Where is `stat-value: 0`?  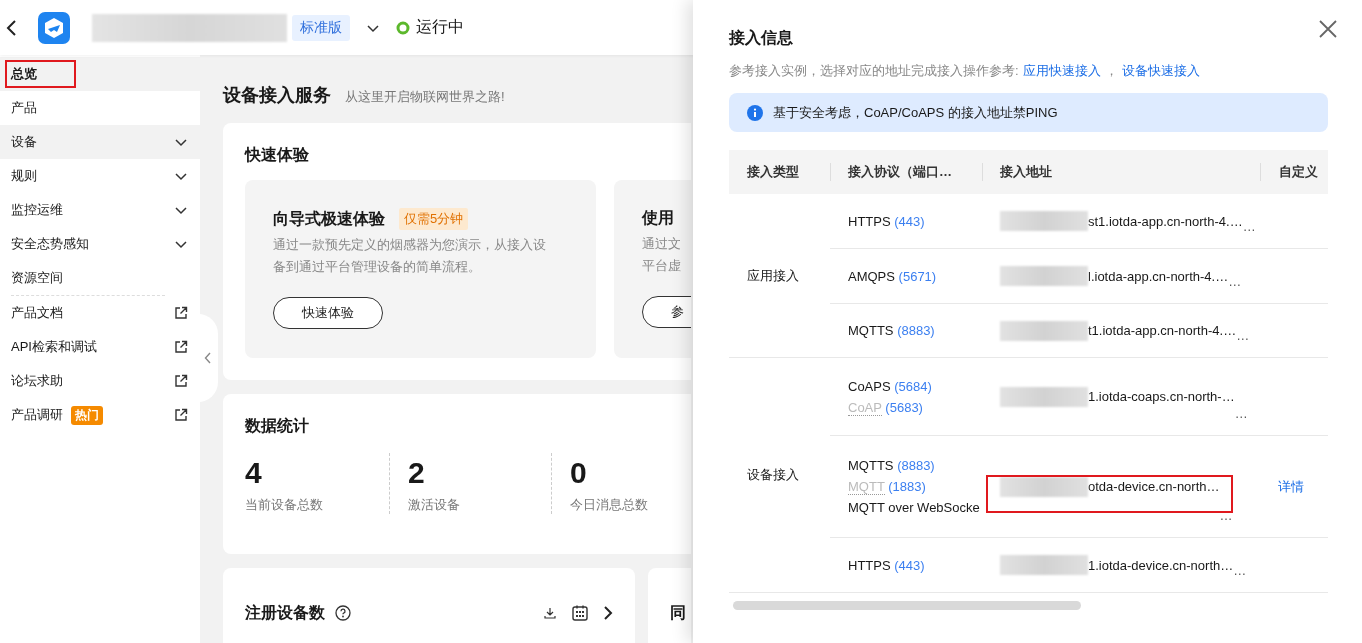
stat-value: 0 is located at coordinates (579, 473).